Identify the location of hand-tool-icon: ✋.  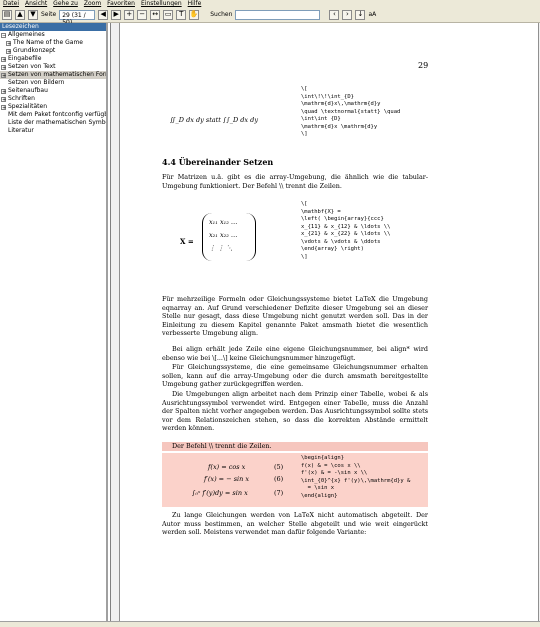
(194, 14).